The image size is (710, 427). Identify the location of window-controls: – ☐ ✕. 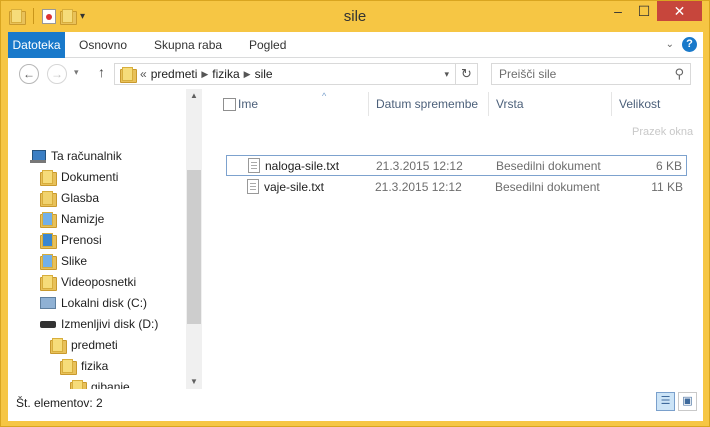
(653, 11).